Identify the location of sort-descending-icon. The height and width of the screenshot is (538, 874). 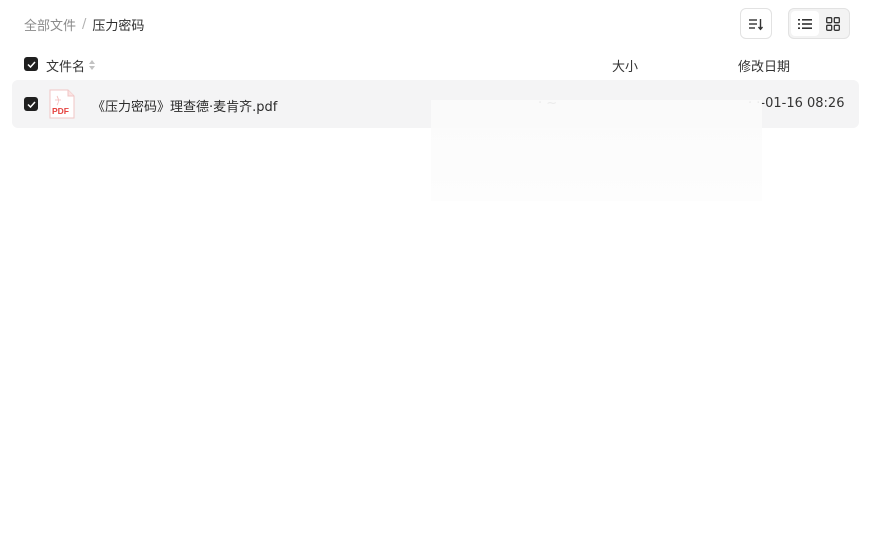
(756, 24).